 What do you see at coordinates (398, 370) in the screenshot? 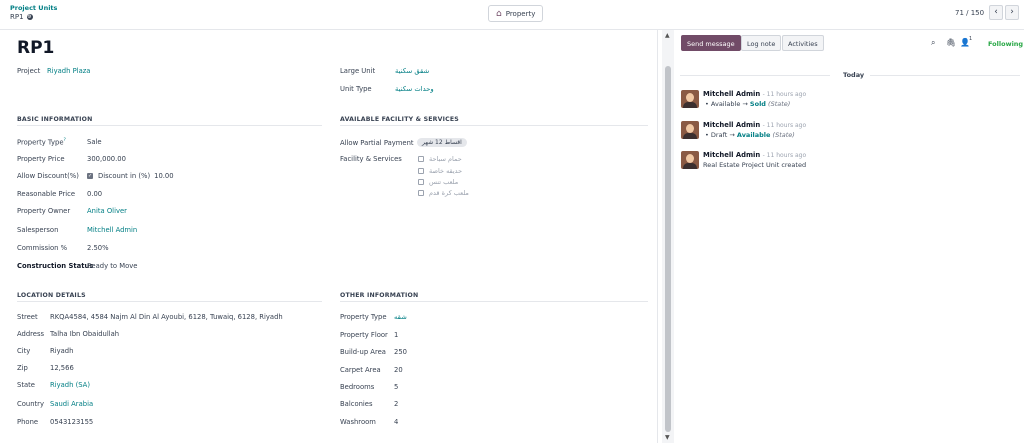
I see `carpet-area-value: 20` at bounding box center [398, 370].